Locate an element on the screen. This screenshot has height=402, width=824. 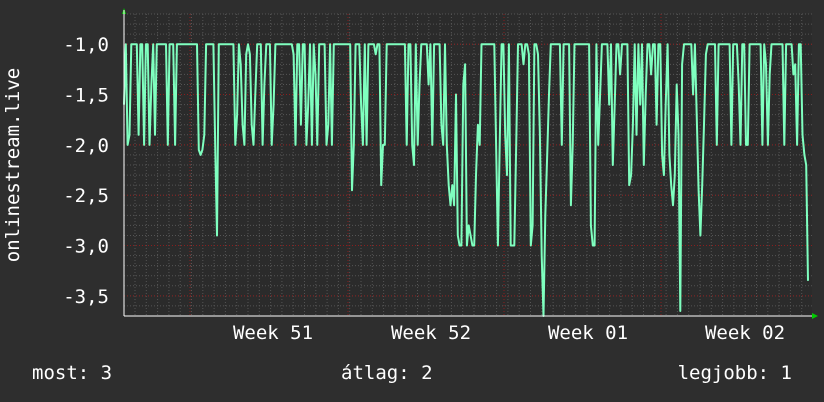
stat-average: átlag: 2 is located at coordinates (387, 373).